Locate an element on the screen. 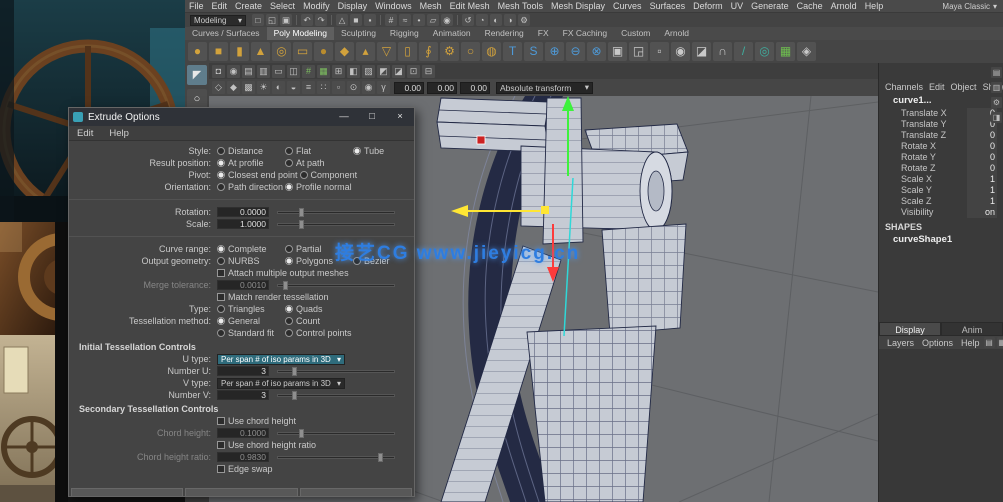  boolean-difference-icon: ⊖ is located at coordinates (575, 51).